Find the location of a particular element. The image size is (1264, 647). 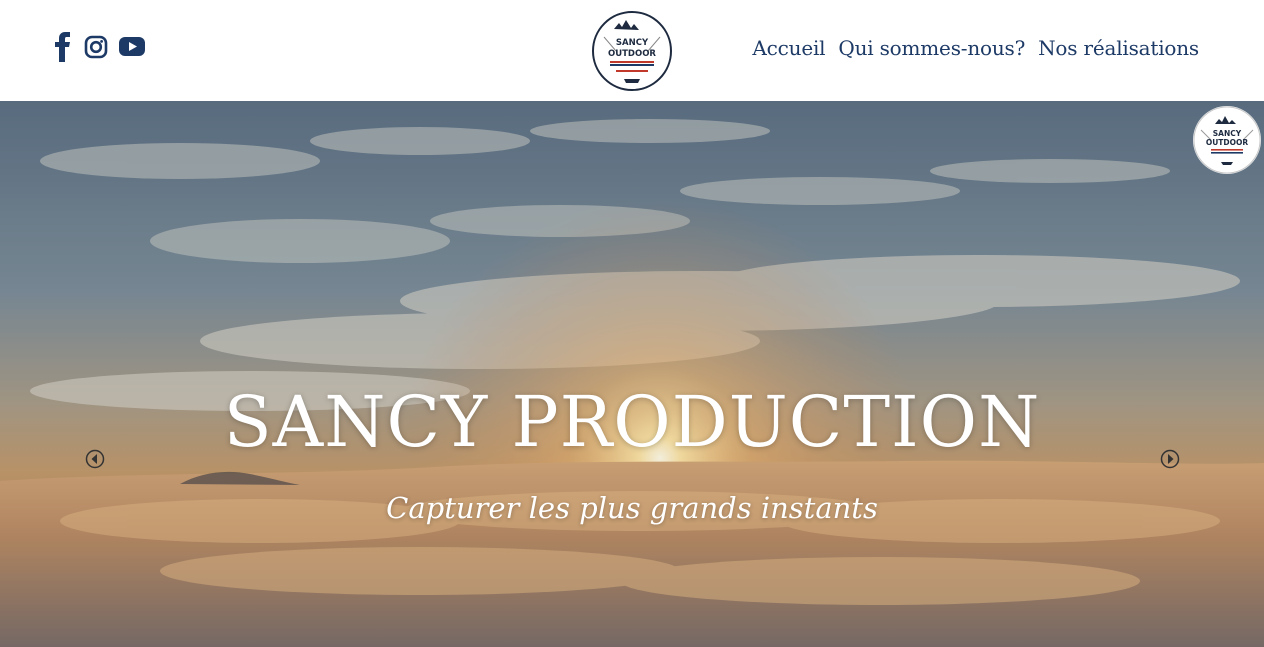

slider-prev-button is located at coordinates (95, 459).